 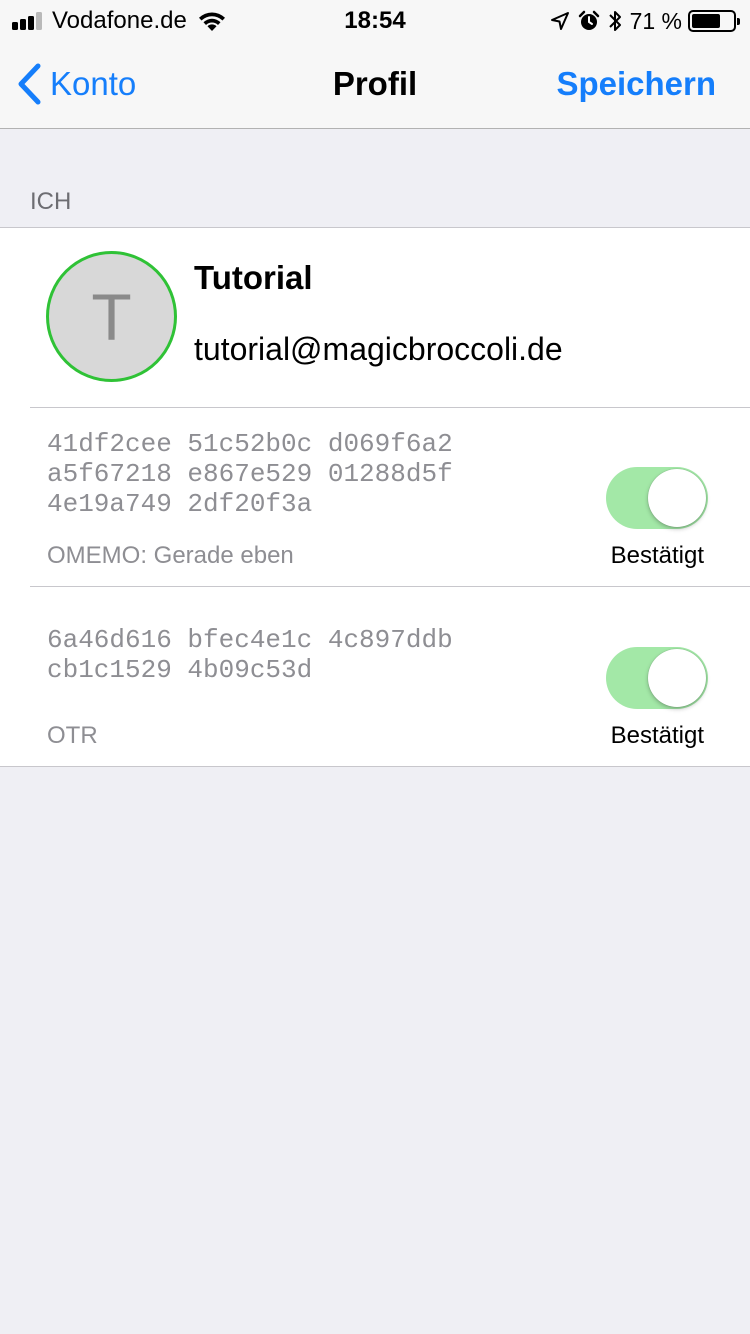 What do you see at coordinates (253, 277) in the screenshot?
I see `profile-name: Tutorial` at bounding box center [253, 277].